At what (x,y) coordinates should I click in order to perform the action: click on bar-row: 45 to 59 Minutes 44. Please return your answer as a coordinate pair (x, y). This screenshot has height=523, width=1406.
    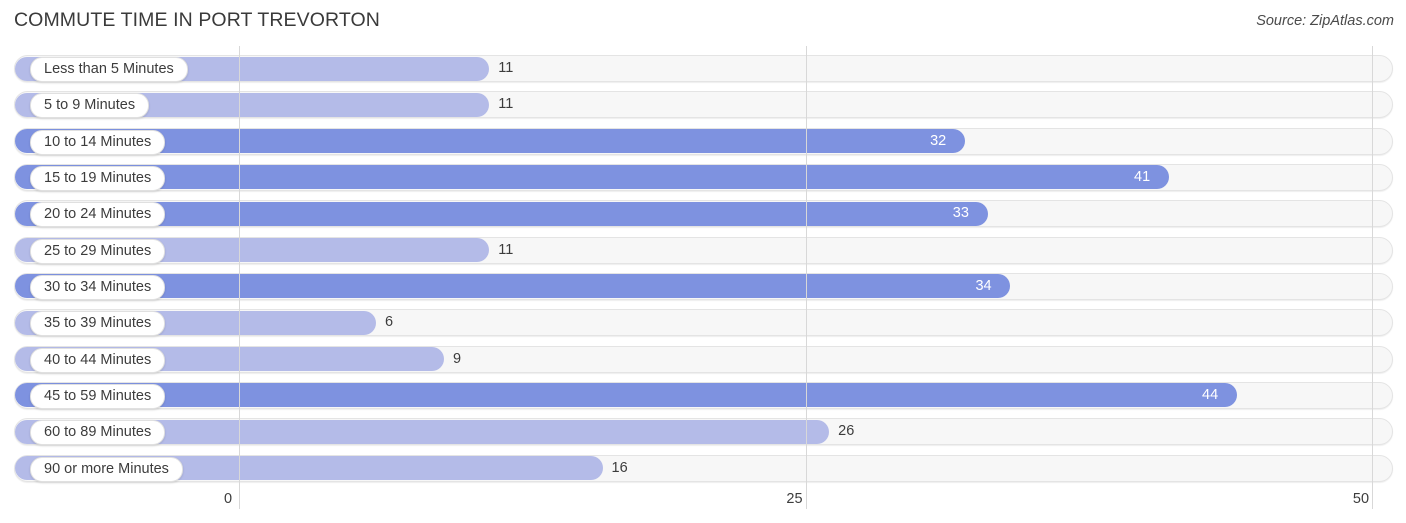
    Looking at the image, I should click on (703, 395).